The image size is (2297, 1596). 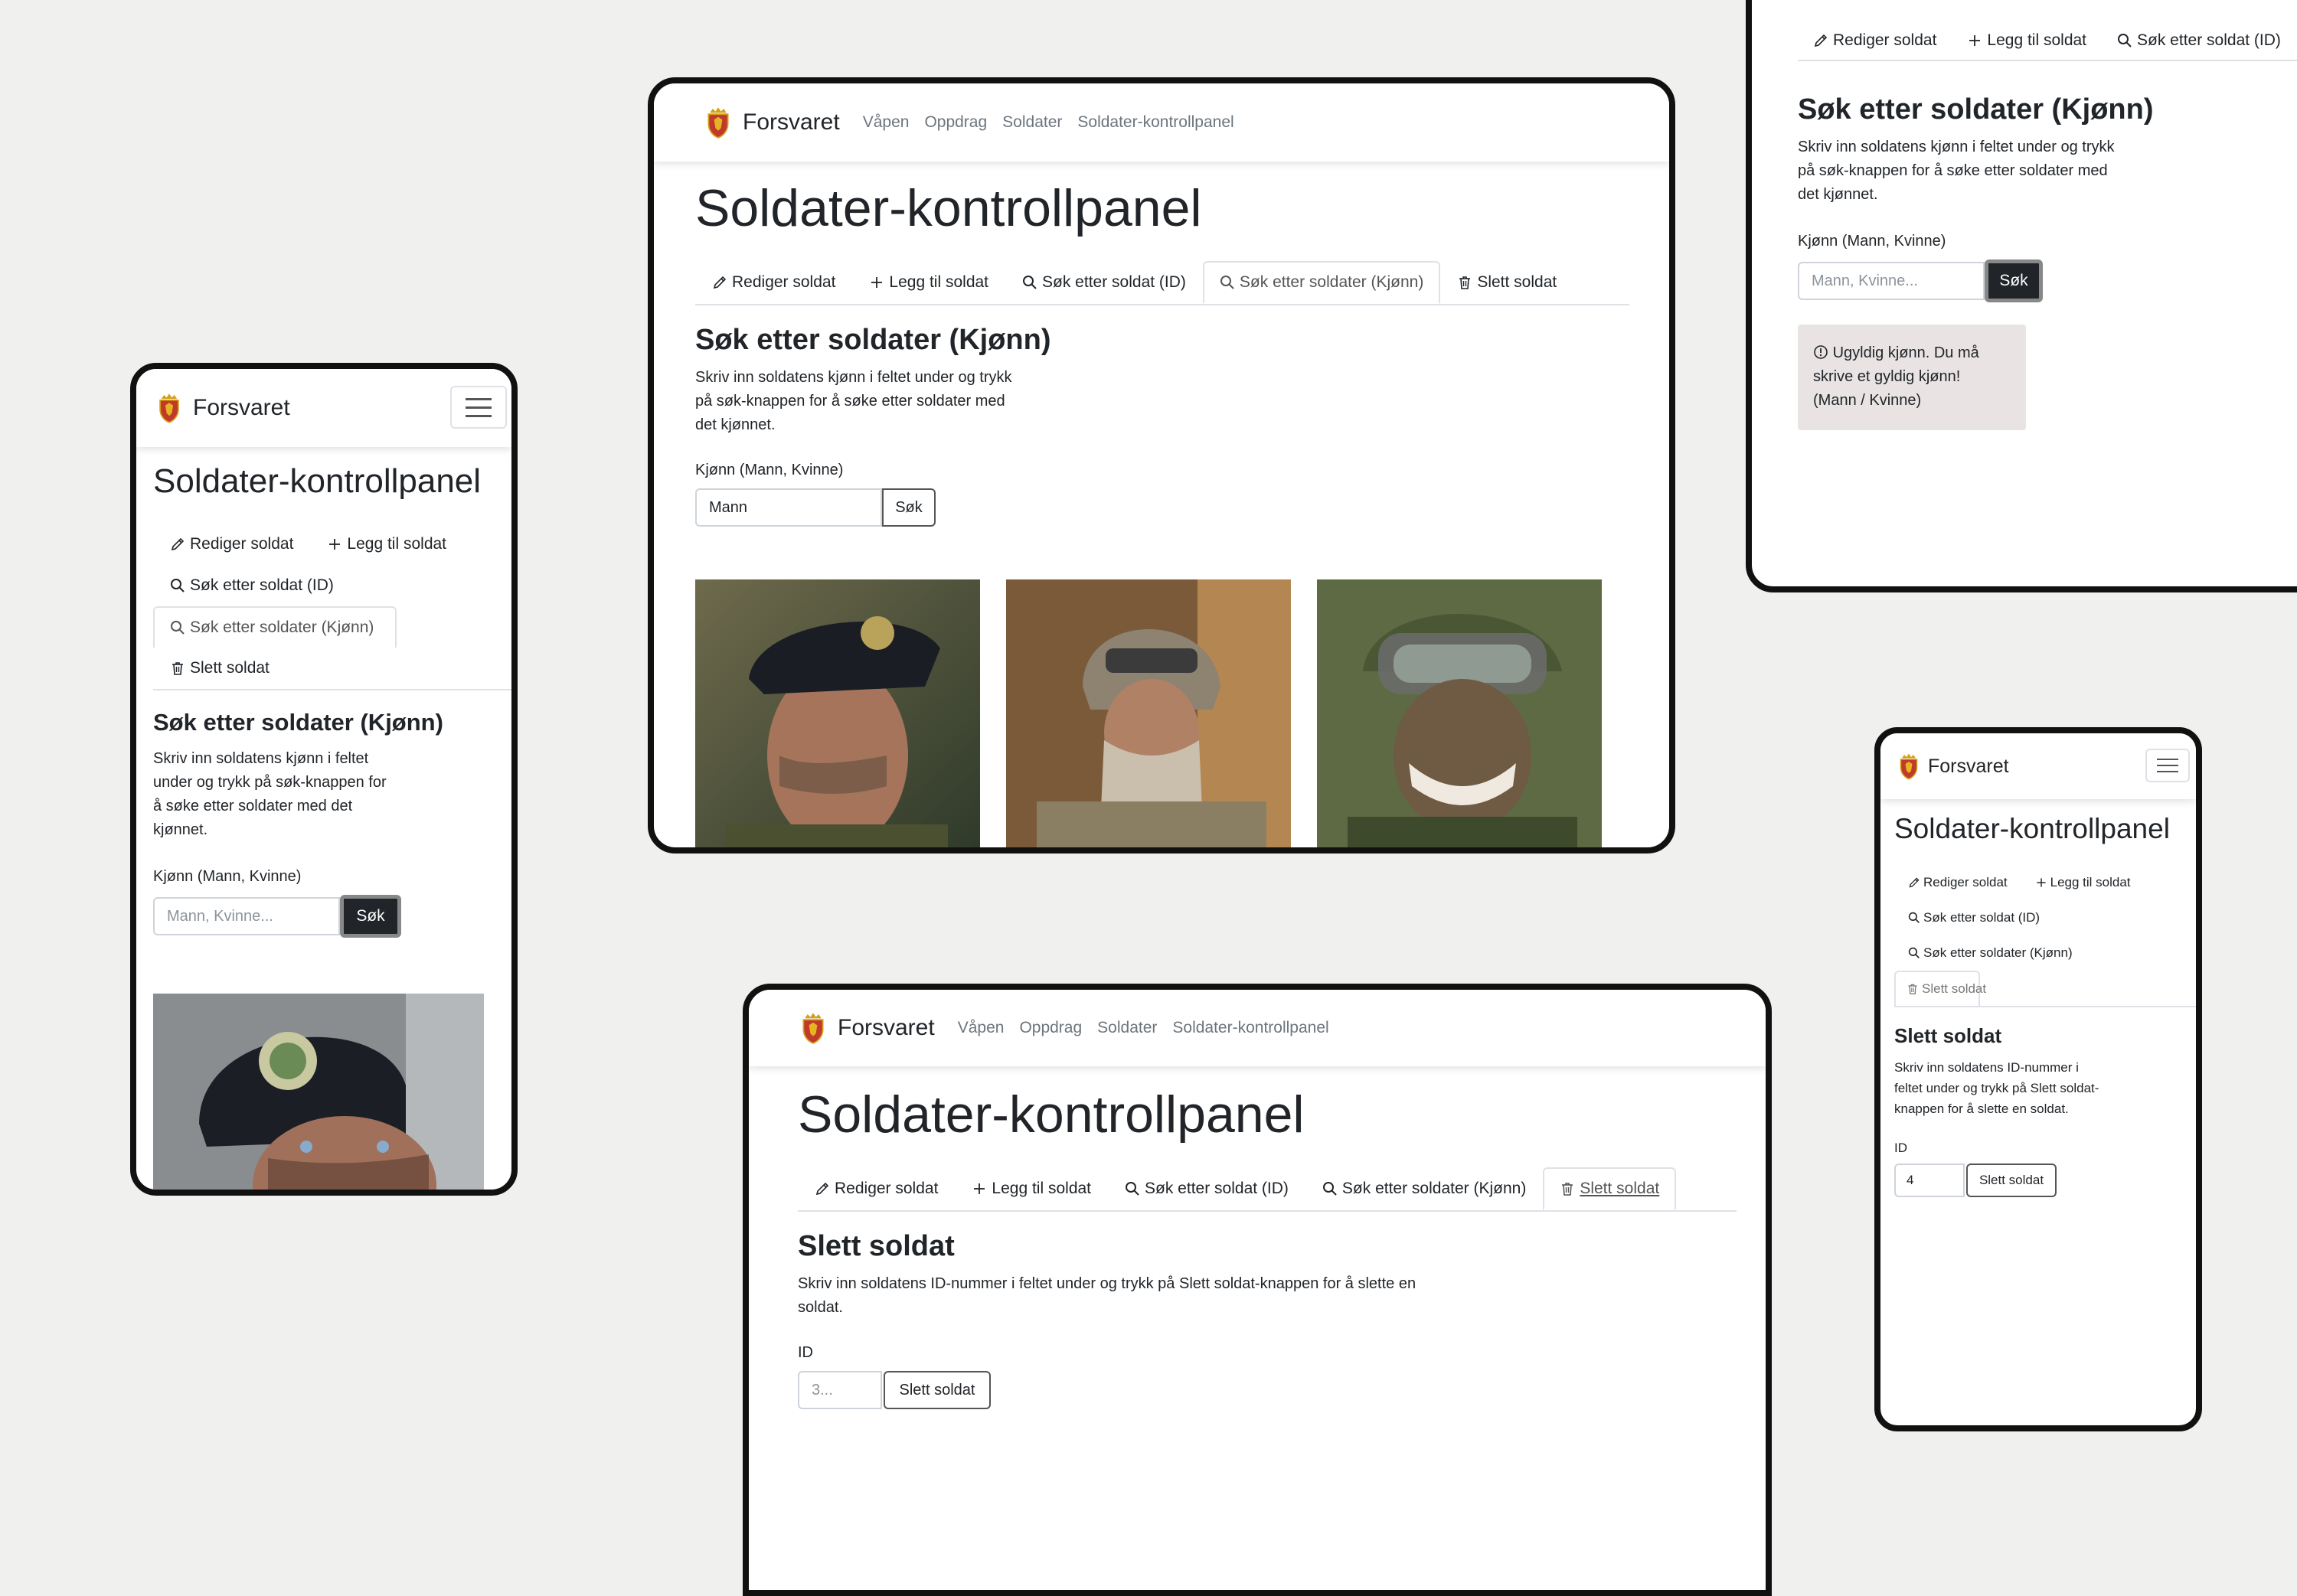 What do you see at coordinates (1929, 1180) in the screenshot?
I see `id-input: 4` at bounding box center [1929, 1180].